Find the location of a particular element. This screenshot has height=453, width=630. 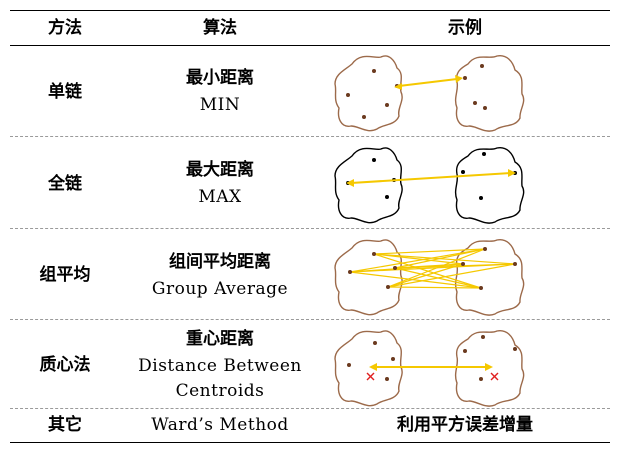

method-centroid: 质心法 is located at coordinates (65, 365).